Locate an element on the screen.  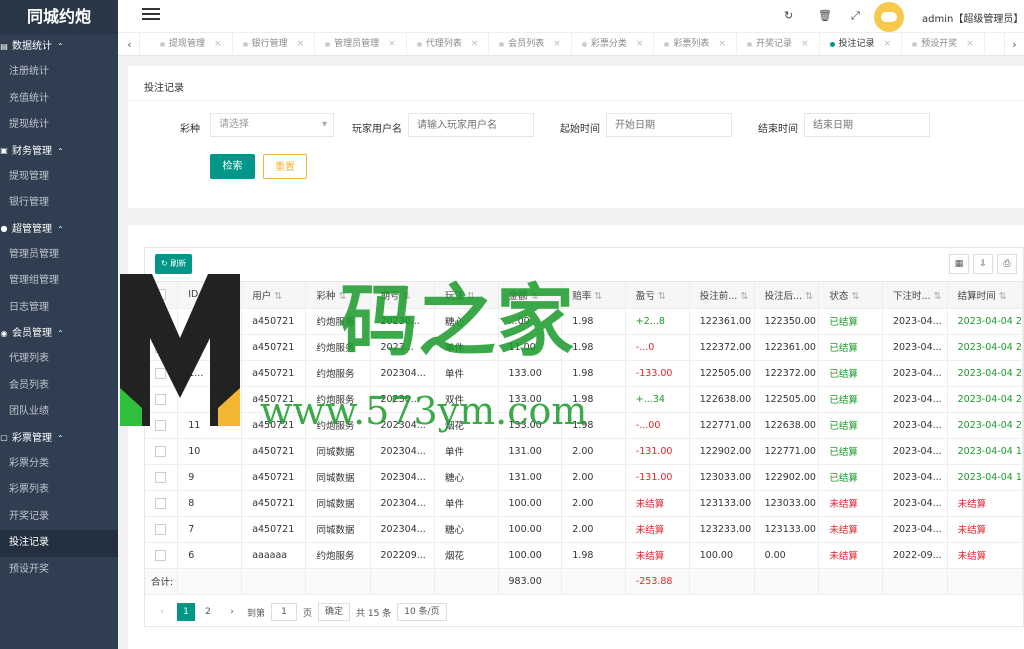
tab: 开奖记录 × is located at coordinates (778, 44).